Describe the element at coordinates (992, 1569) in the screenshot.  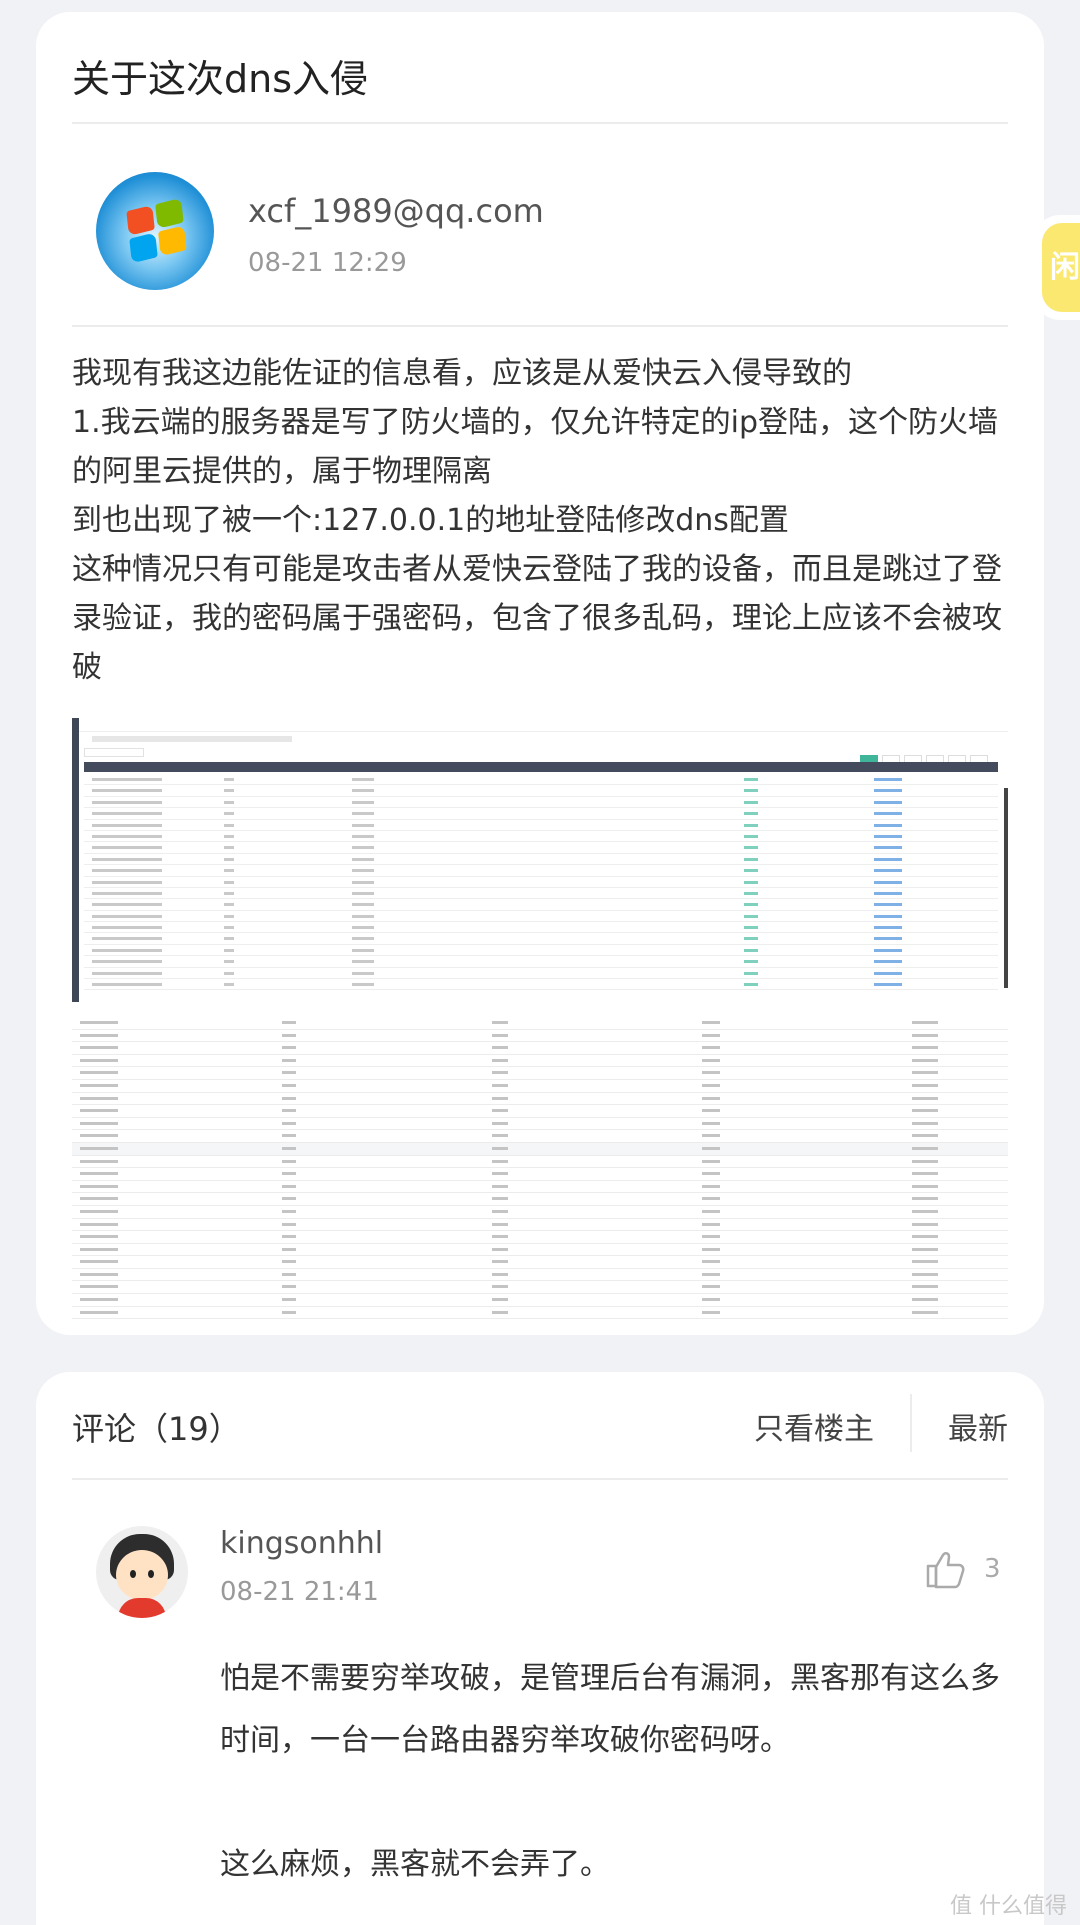
I see `like-count: 3` at that location.